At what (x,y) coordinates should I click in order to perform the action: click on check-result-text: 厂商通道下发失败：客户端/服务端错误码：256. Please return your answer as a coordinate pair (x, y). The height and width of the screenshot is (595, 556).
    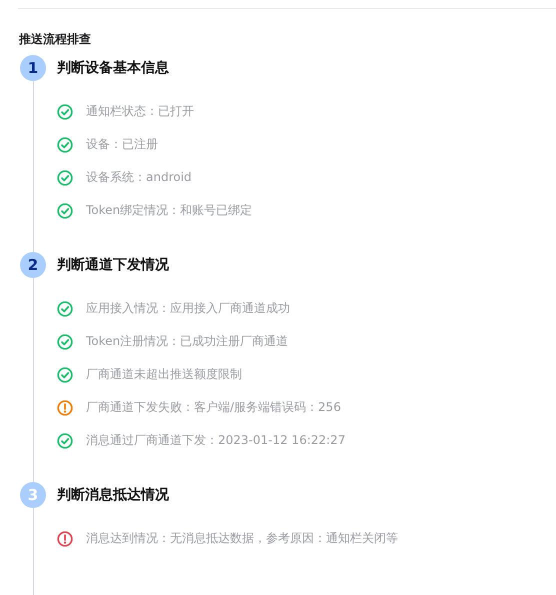
    Looking at the image, I should click on (213, 407).